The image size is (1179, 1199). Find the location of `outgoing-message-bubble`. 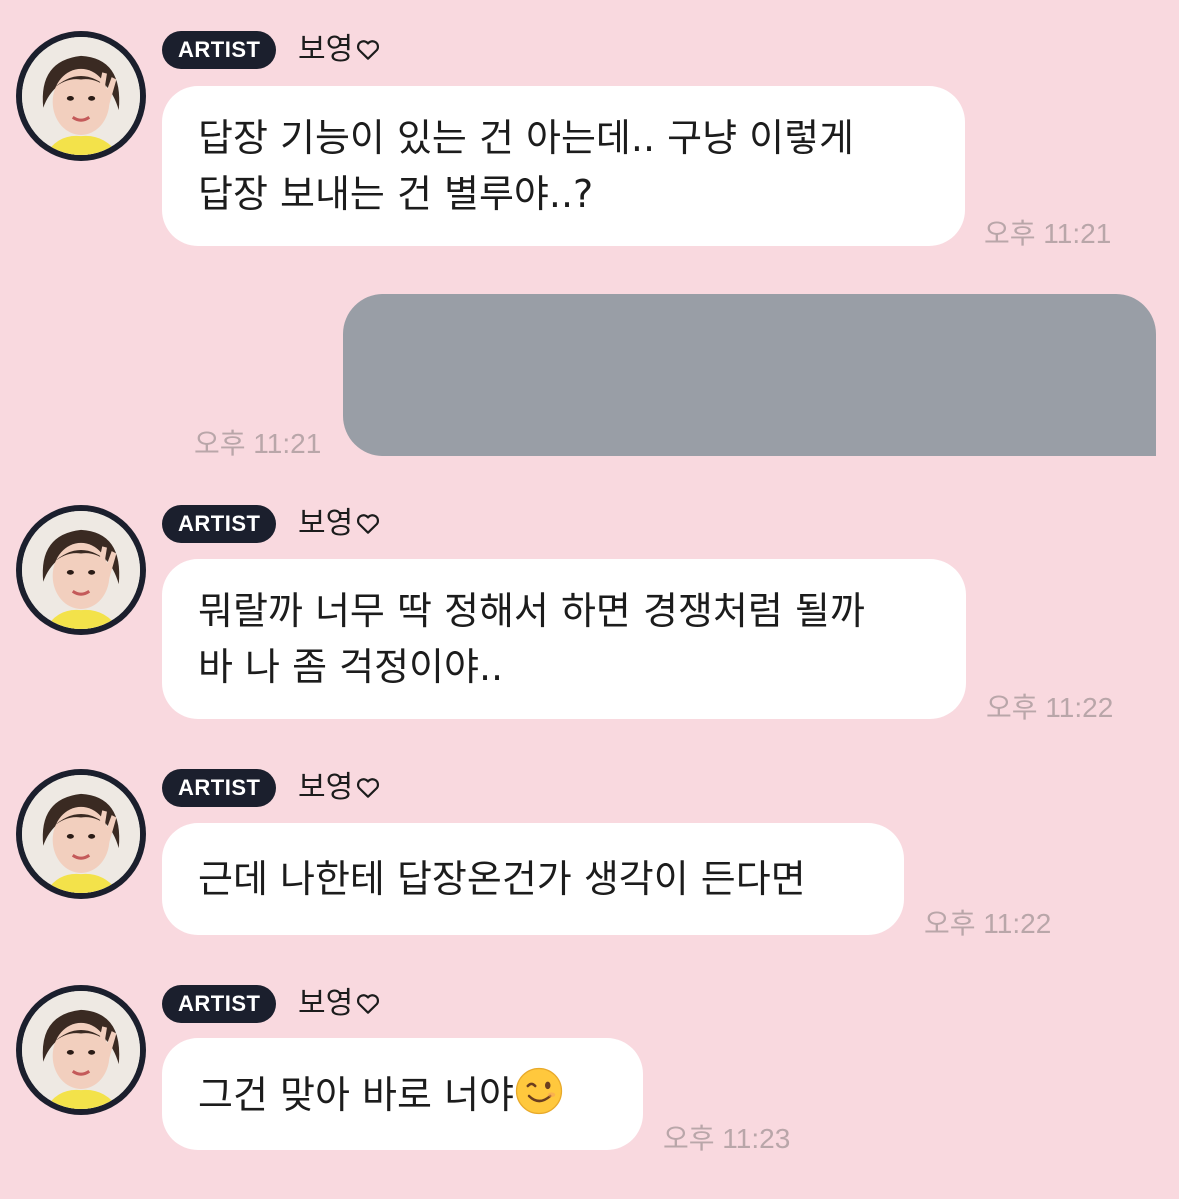

outgoing-message-bubble is located at coordinates (749, 375).